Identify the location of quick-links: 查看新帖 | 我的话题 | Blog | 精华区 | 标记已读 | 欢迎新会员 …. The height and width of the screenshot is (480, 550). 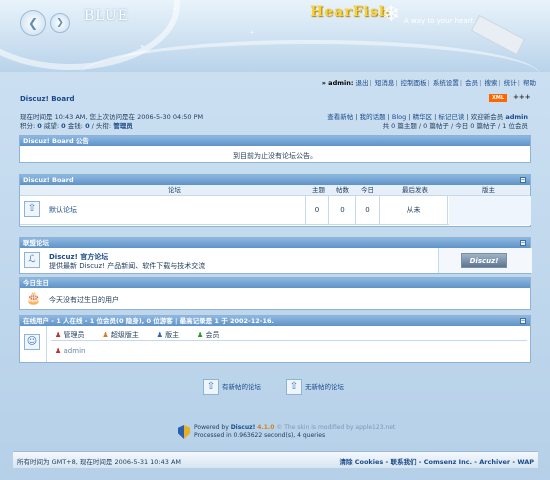
(427, 121).